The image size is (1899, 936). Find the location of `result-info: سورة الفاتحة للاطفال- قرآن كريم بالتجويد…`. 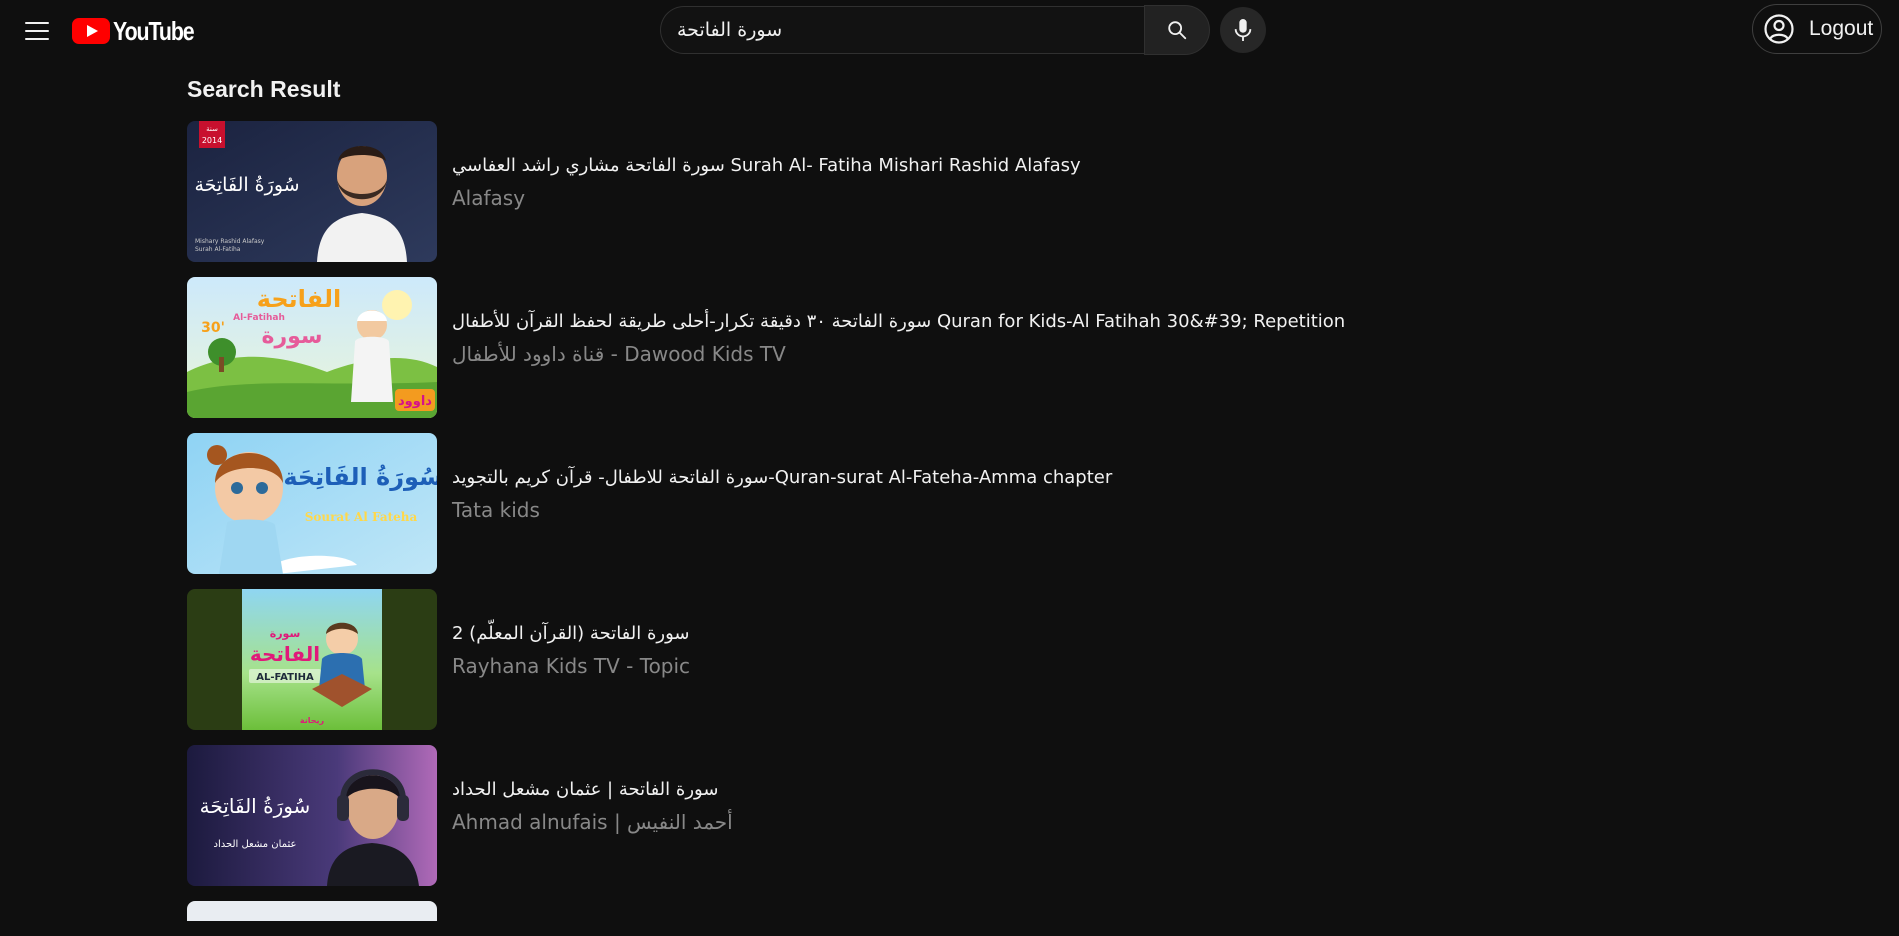

result-info: سورة الفاتحة للاطفال- قرآن كريم بالتجويد… is located at coordinates (782, 494).